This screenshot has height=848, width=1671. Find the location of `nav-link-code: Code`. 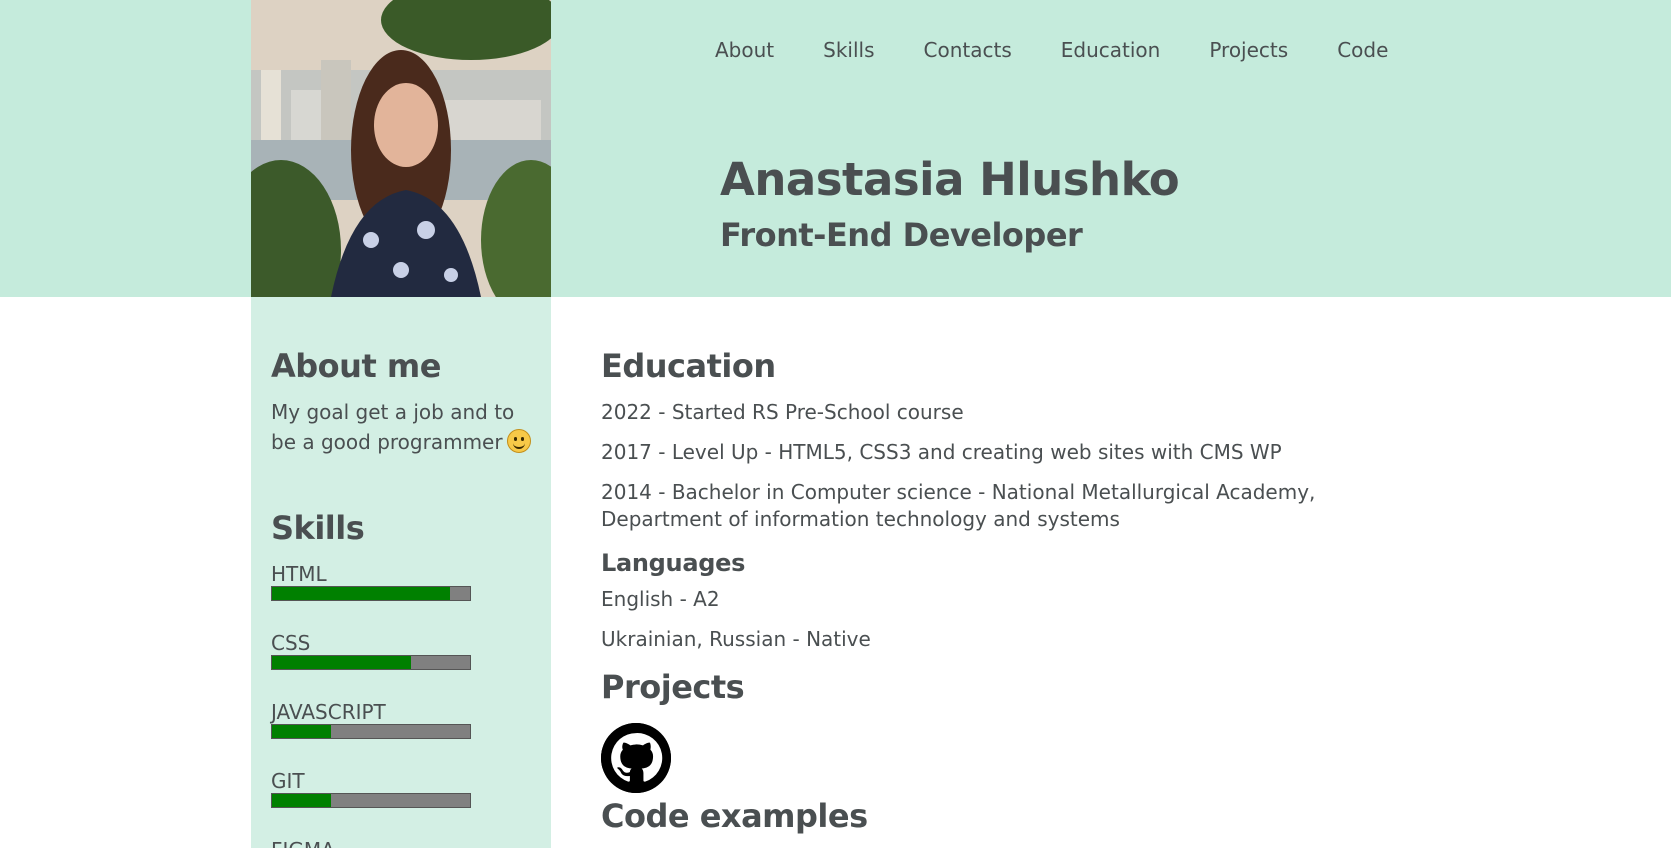

nav-link-code: Code is located at coordinates (1362, 50).